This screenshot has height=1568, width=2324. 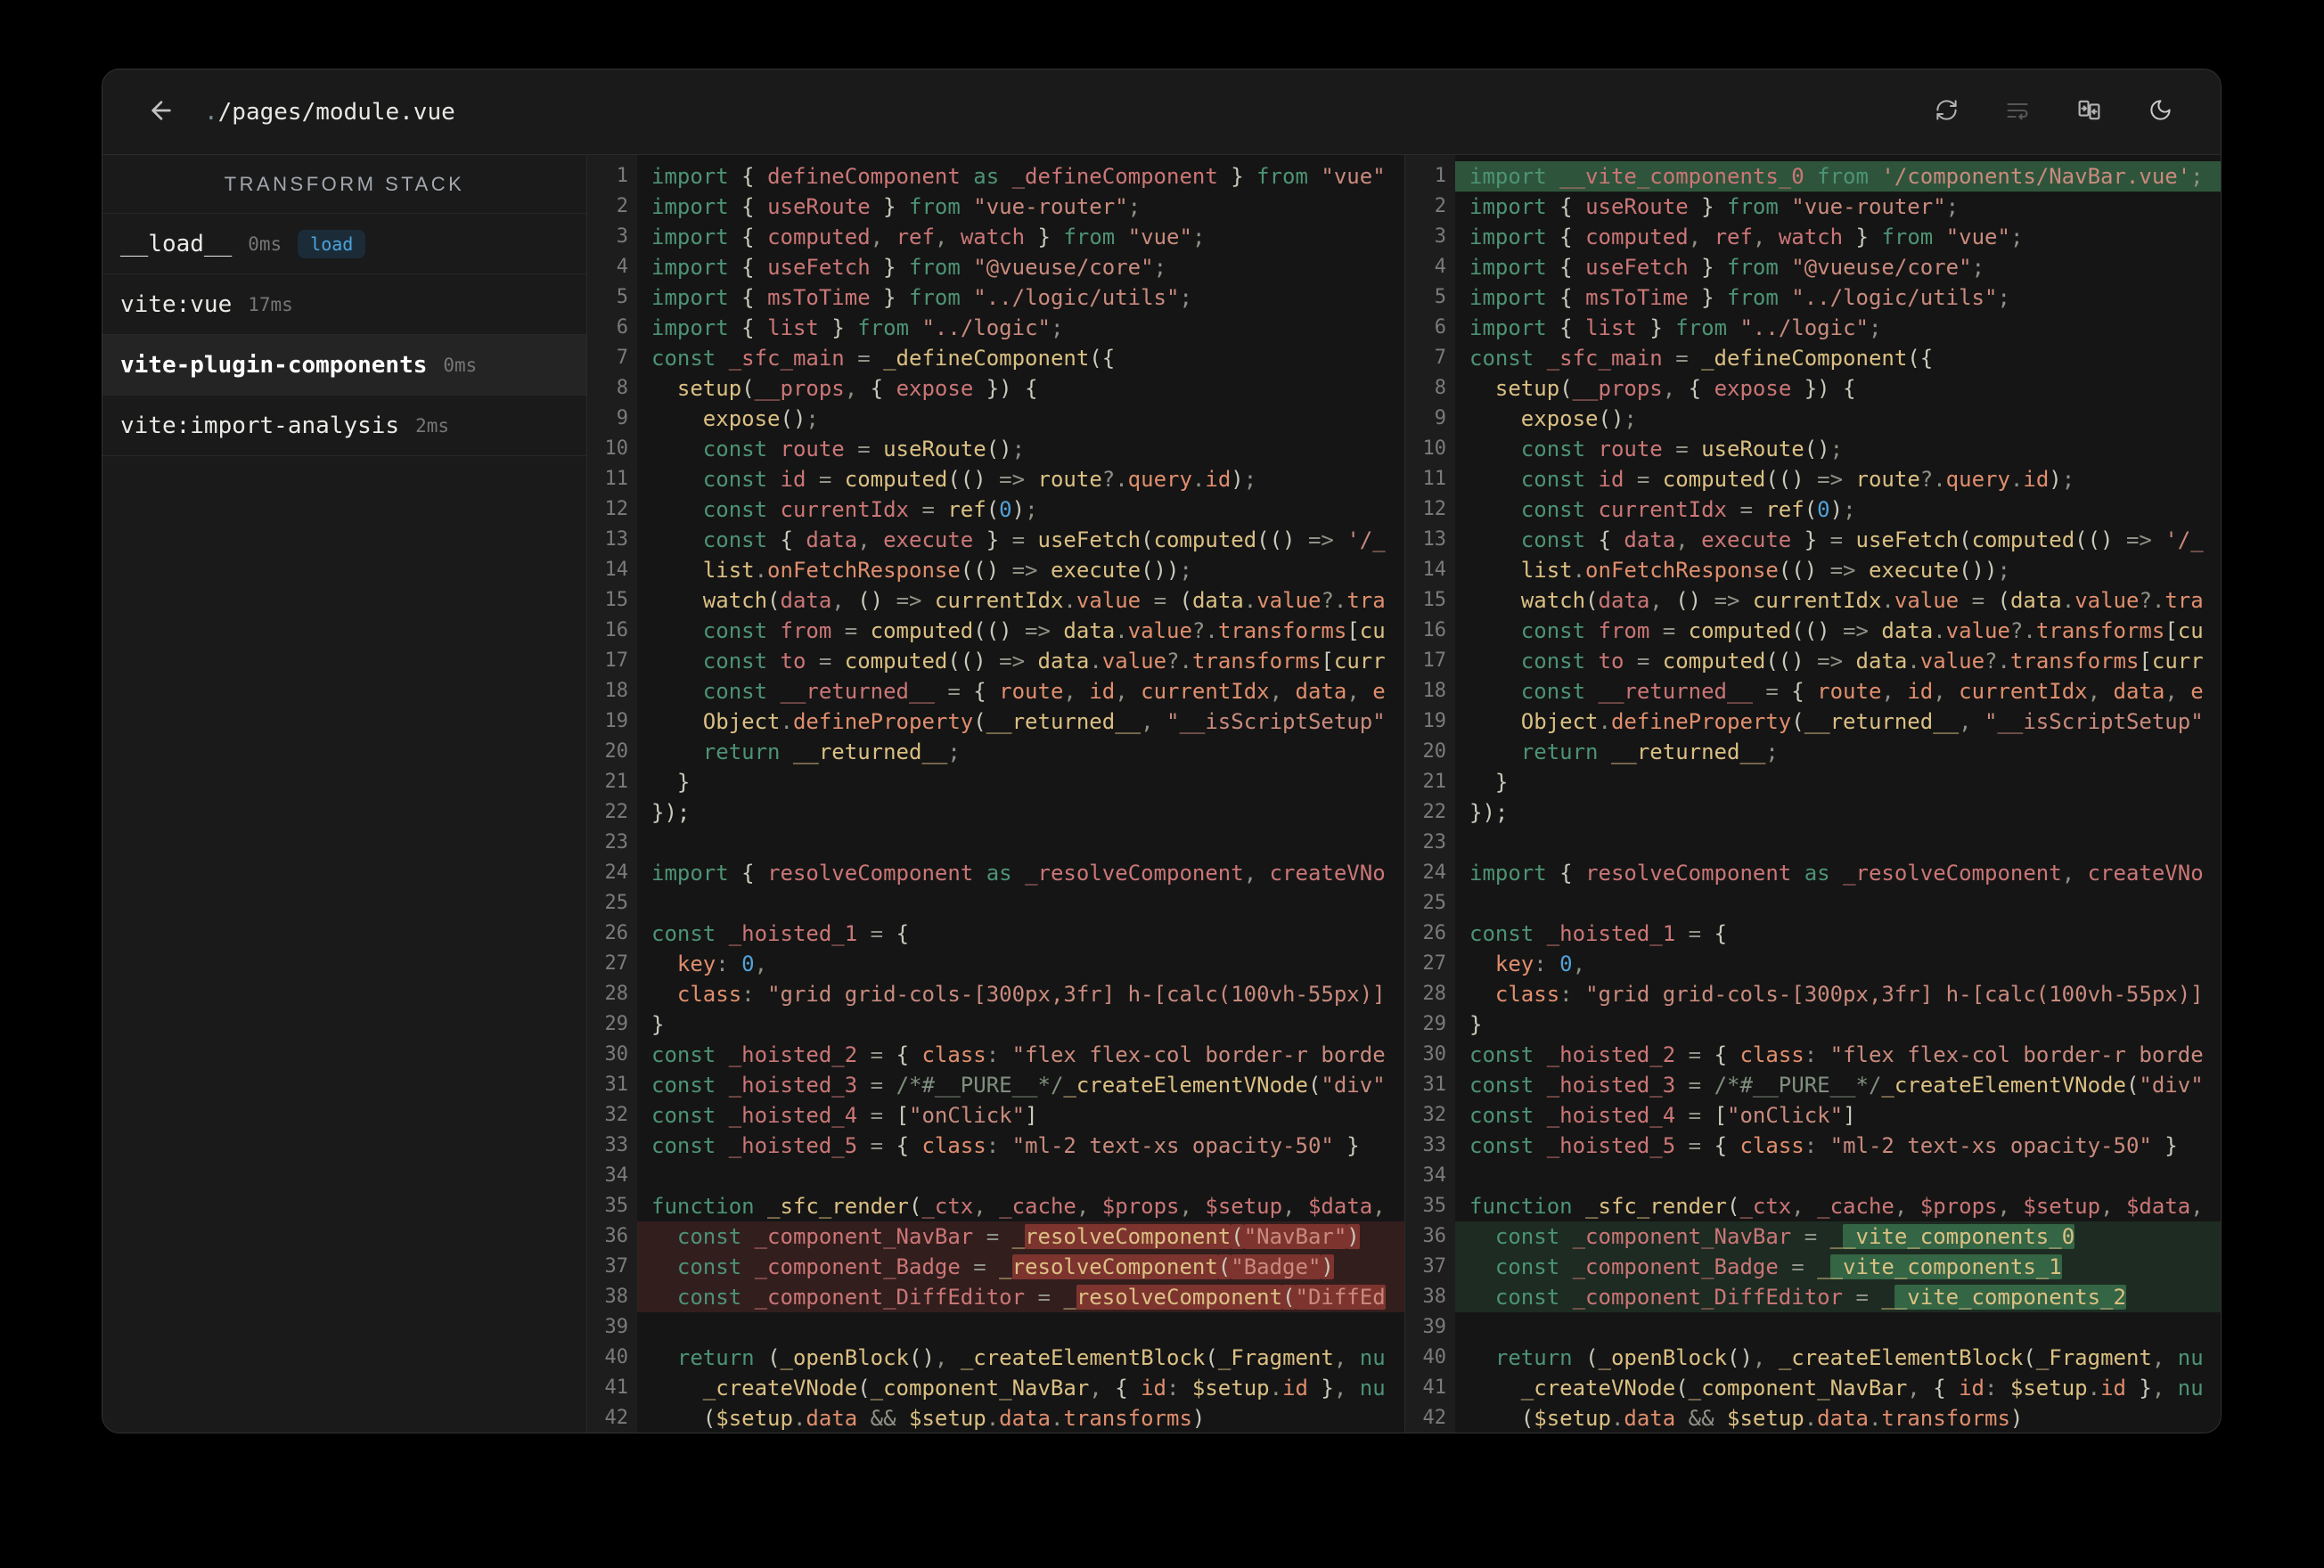 What do you see at coordinates (616, 479) in the screenshot?
I see `line-number: 11` at bounding box center [616, 479].